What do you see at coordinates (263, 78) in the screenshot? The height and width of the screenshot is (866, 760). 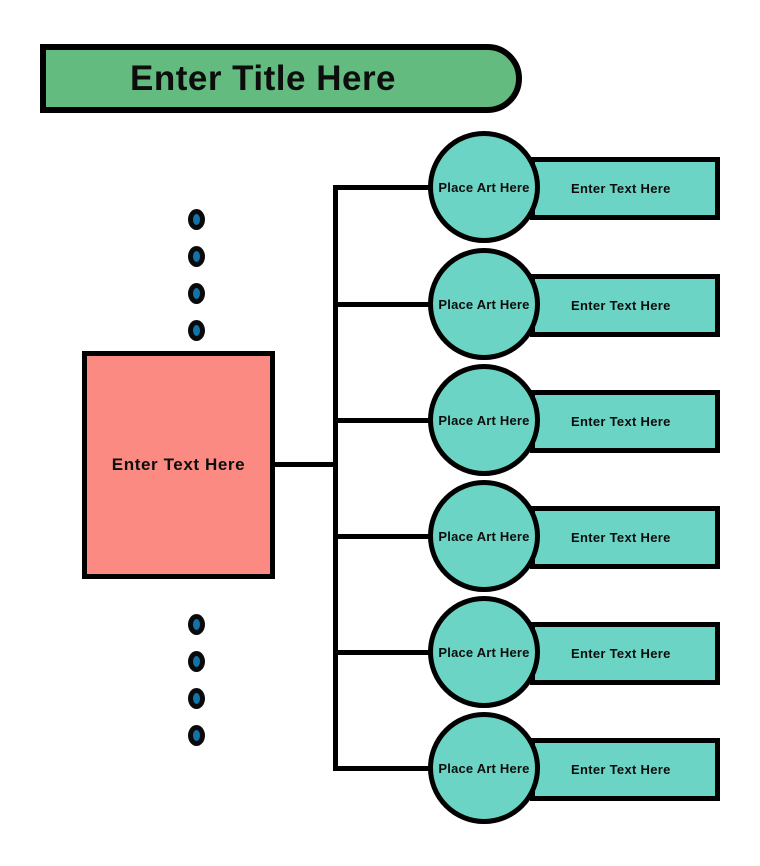 I see `title-banner-label: Enter Title Here` at bounding box center [263, 78].